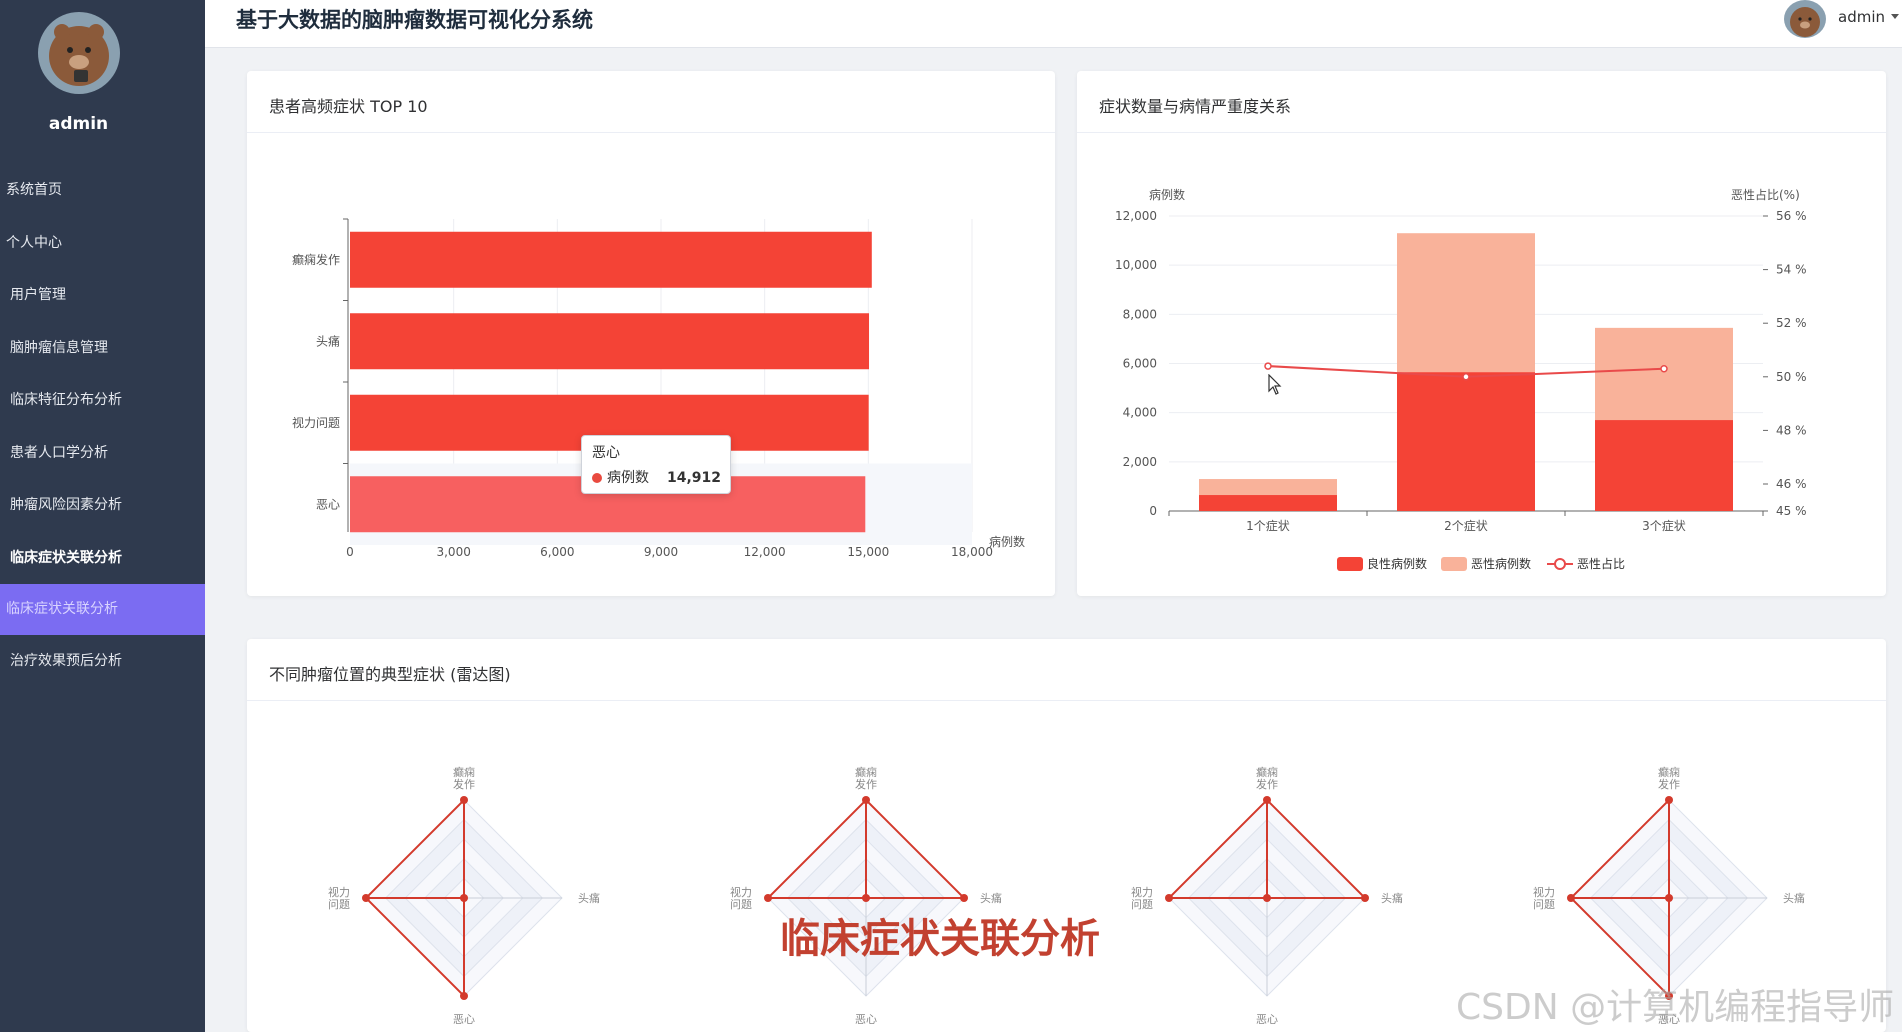 The width and height of the screenshot is (1902, 1032). What do you see at coordinates (1791, 430) in the screenshot?
I see `y2-tick-label: 48 %` at bounding box center [1791, 430].